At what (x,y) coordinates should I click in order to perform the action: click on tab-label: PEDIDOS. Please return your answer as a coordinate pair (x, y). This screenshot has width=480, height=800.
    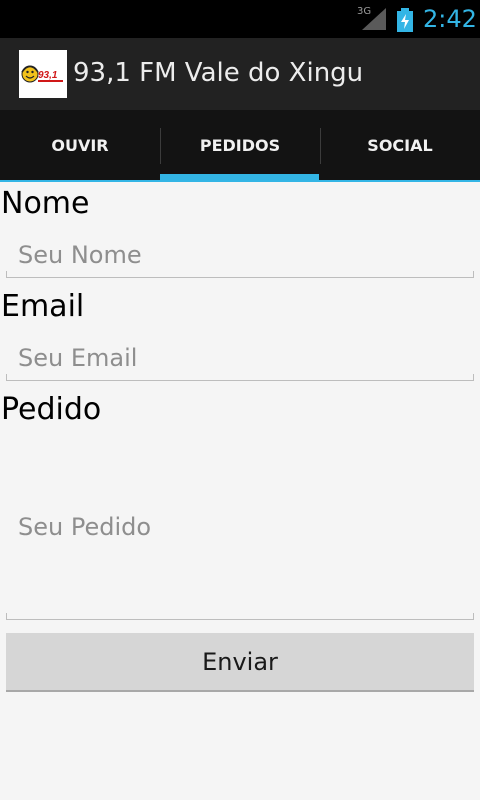
    Looking at the image, I should click on (240, 145).